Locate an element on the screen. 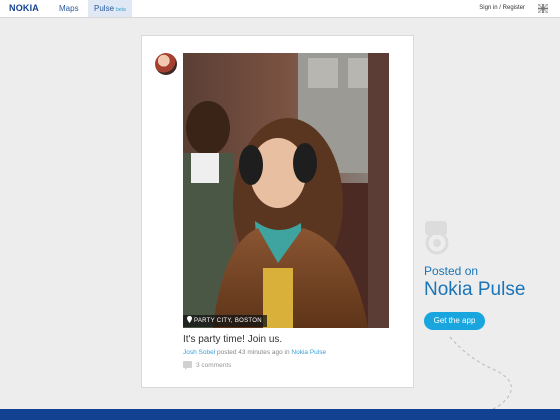 Image resolution: width=560 pixels, height=420 pixels. footer-bar is located at coordinates (280, 414).